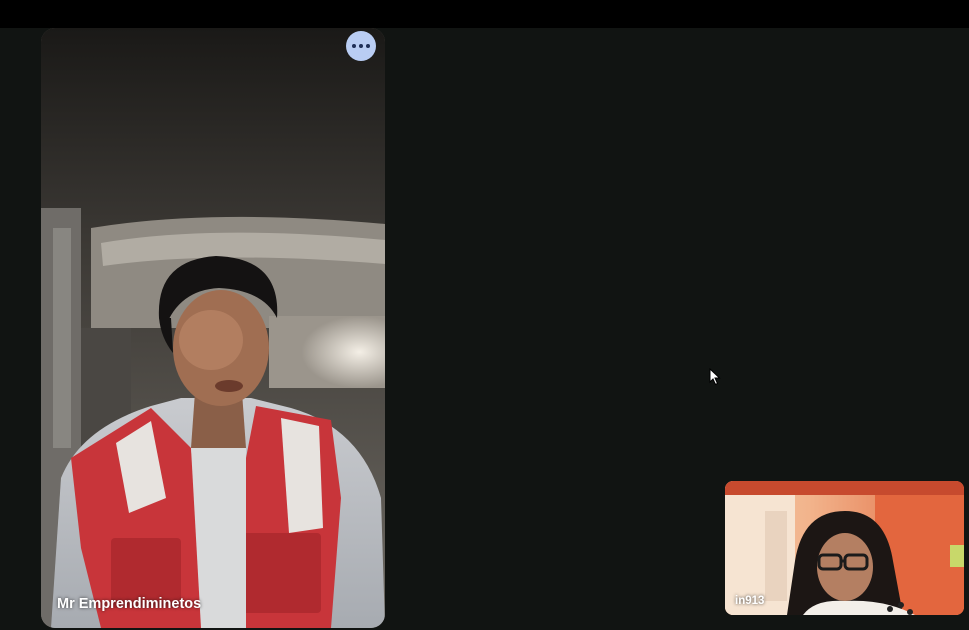  What do you see at coordinates (129, 604) in the screenshot?
I see `participant-name-label: Mr Emprendiminetos` at bounding box center [129, 604].